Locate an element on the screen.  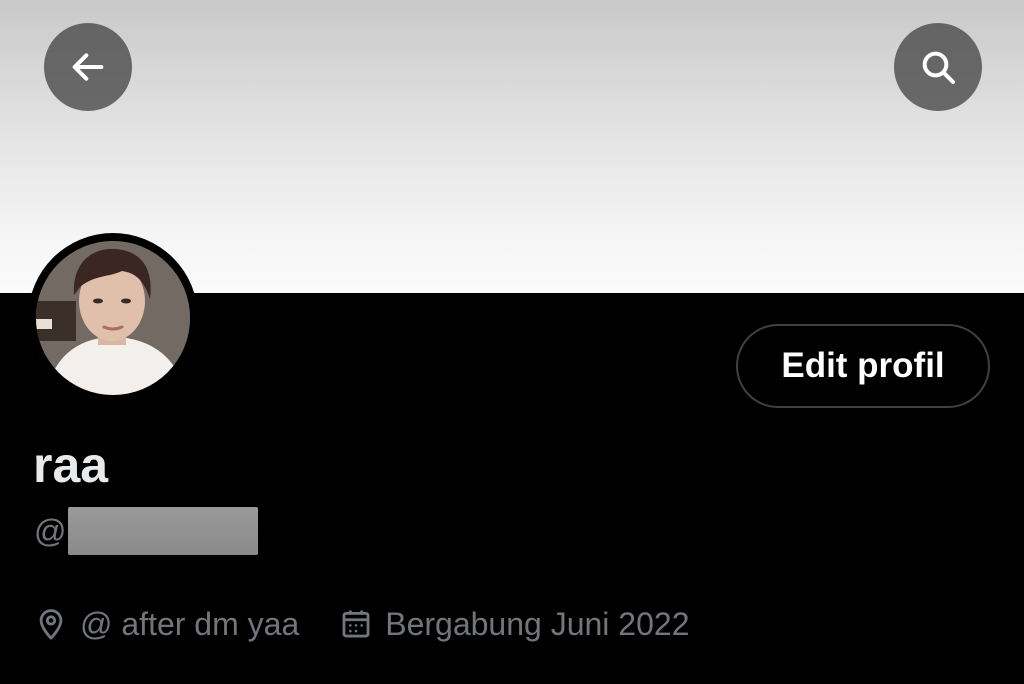
display-name: raa is located at coordinates (71, 465).